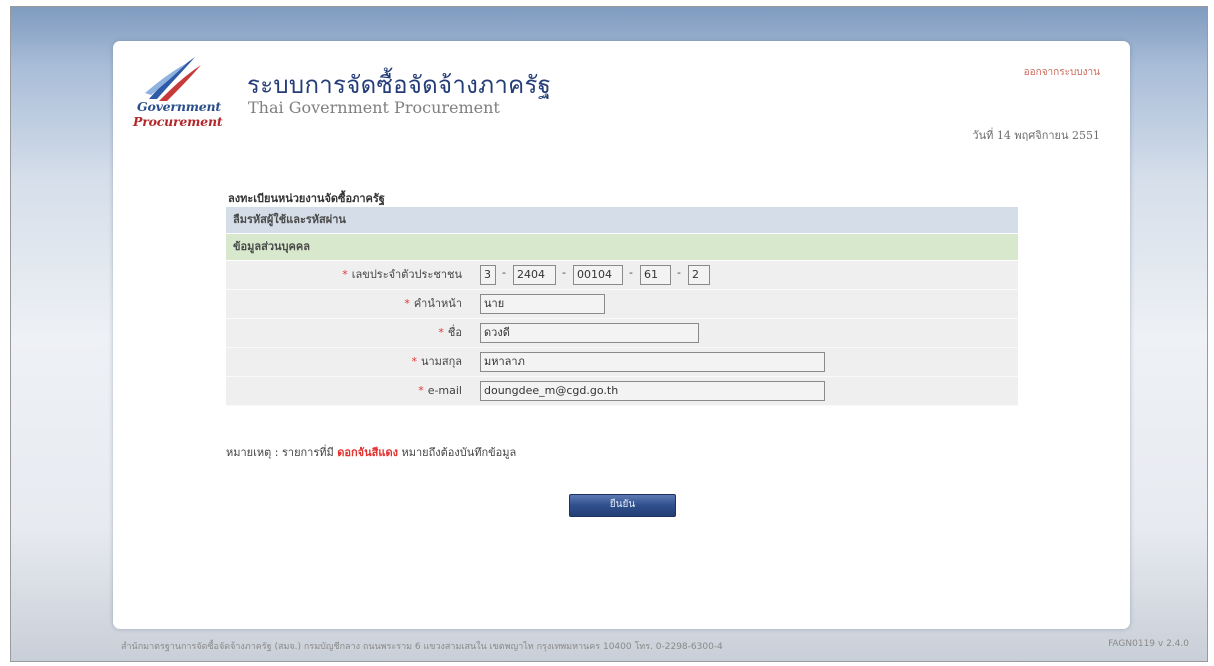  I want to click on gprocurement-logo: Government Procurement, so click(188, 97).